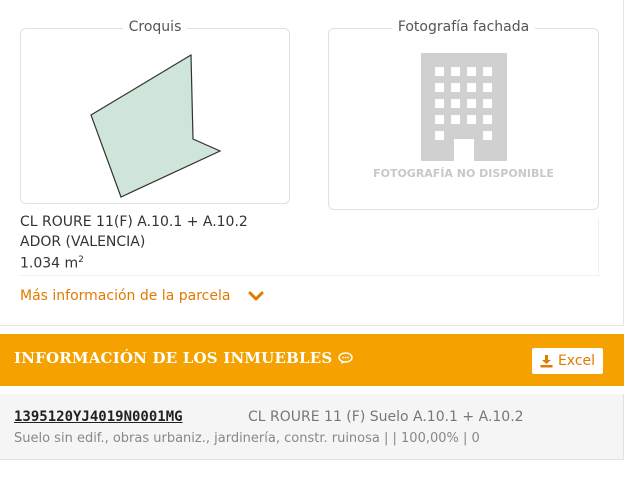 The image size is (640, 480). I want to click on download-icon, so click(546, 361).